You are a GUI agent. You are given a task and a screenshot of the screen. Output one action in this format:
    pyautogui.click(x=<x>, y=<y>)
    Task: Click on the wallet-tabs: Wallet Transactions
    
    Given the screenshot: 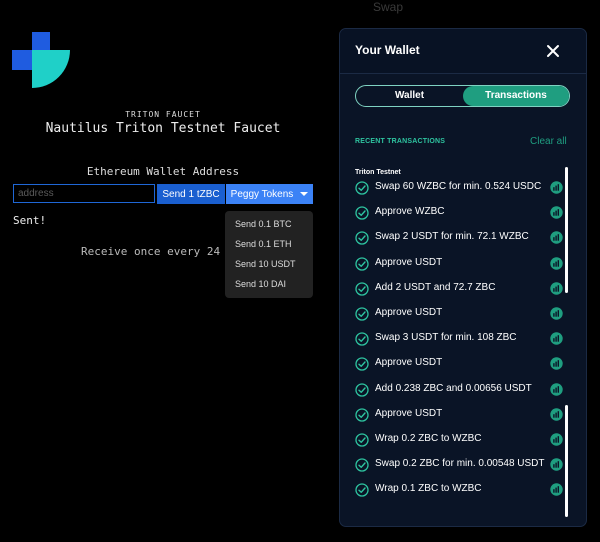 What is the action you would take?
    pyautogui.click(x=462, y=96)
    